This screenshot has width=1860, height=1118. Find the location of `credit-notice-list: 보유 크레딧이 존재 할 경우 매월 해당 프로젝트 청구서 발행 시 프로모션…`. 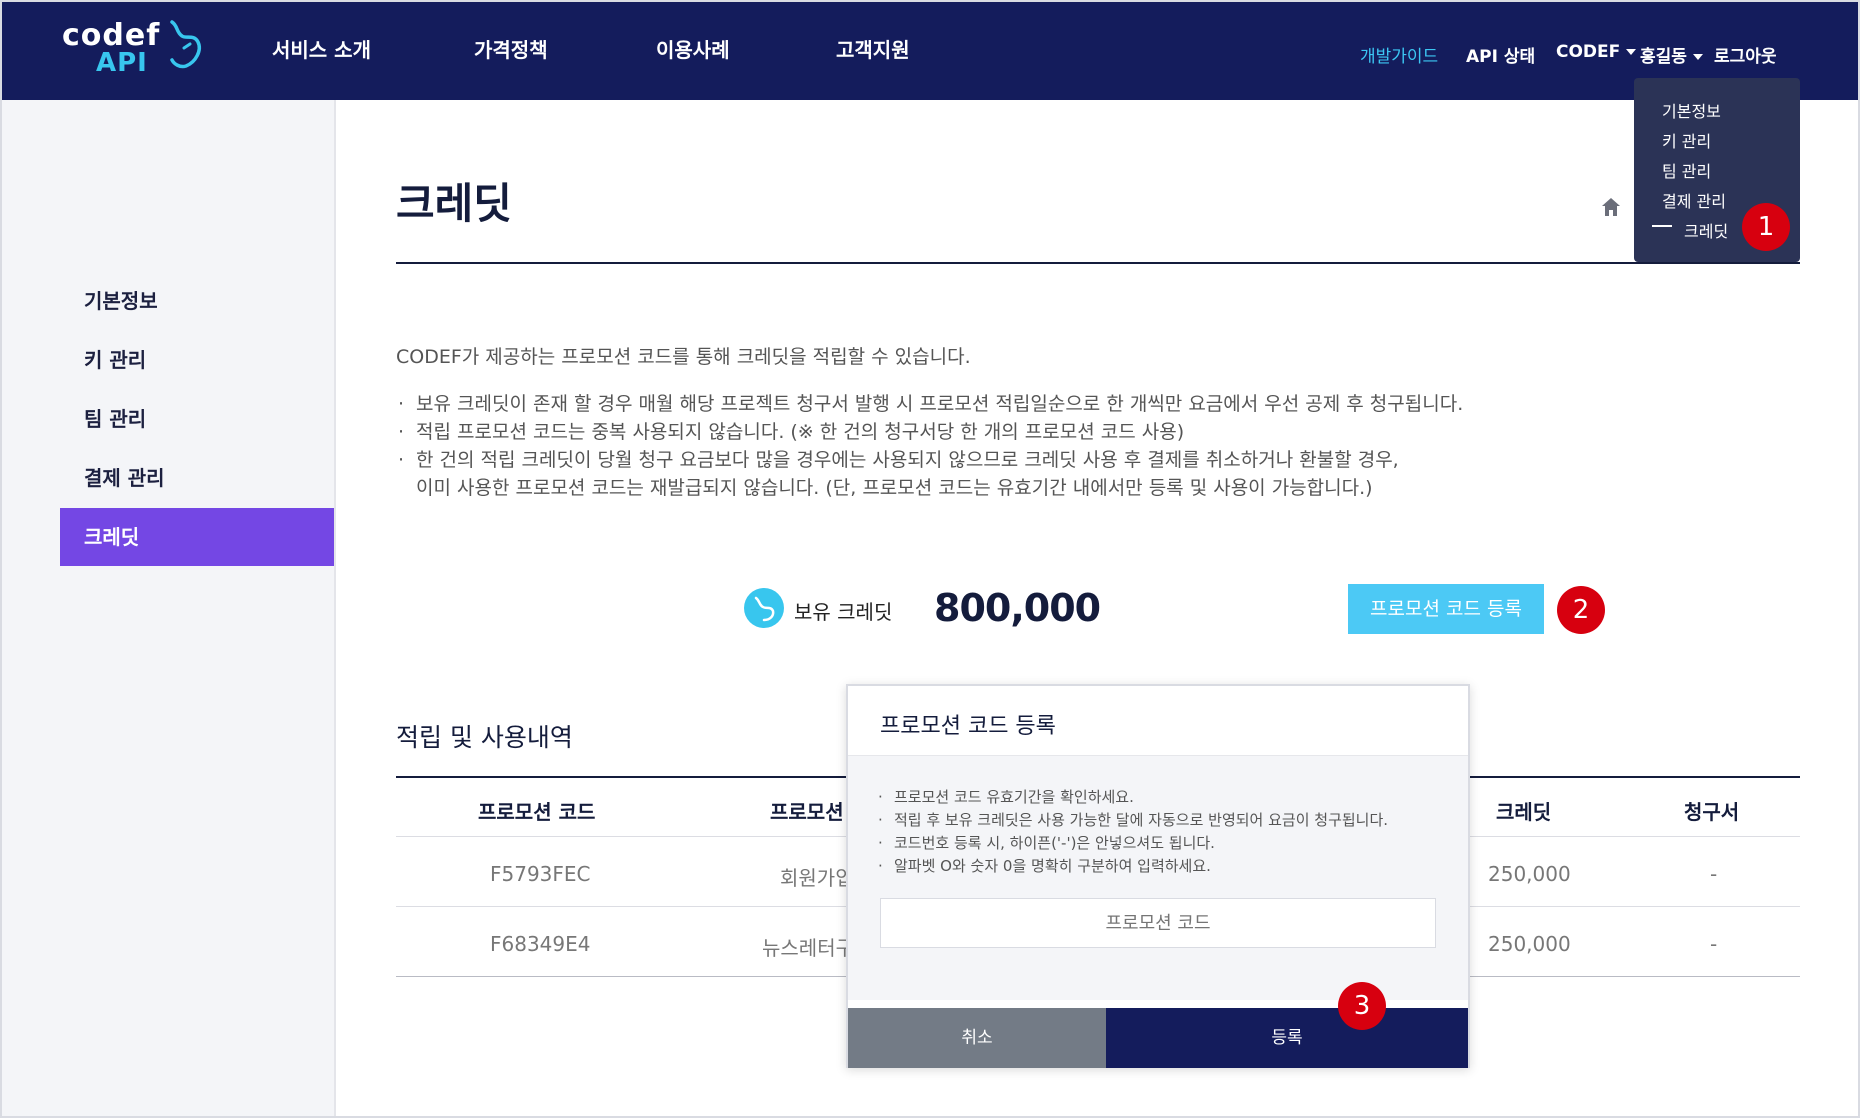

credit-notice-list: 보유 크레딧이 존재 할 경우 매월 해당 프로젝트 청구서 발행 시 프로모션… is located at coordinates (929, 446).